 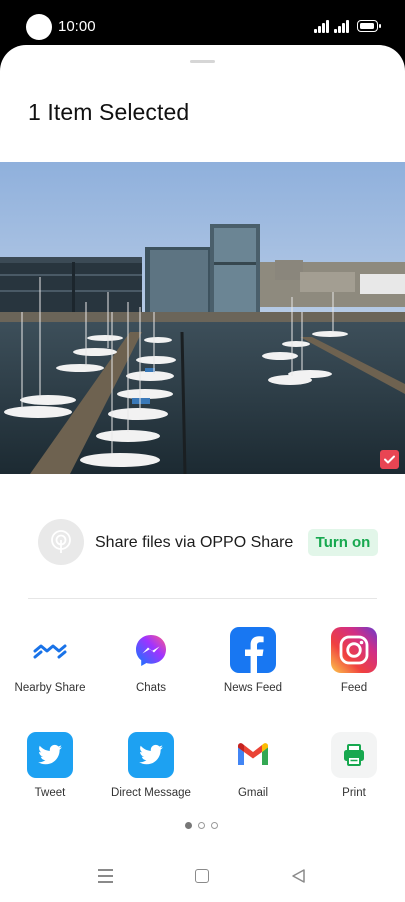 I want to click on facebook-icon, so click(x=253, y=650).